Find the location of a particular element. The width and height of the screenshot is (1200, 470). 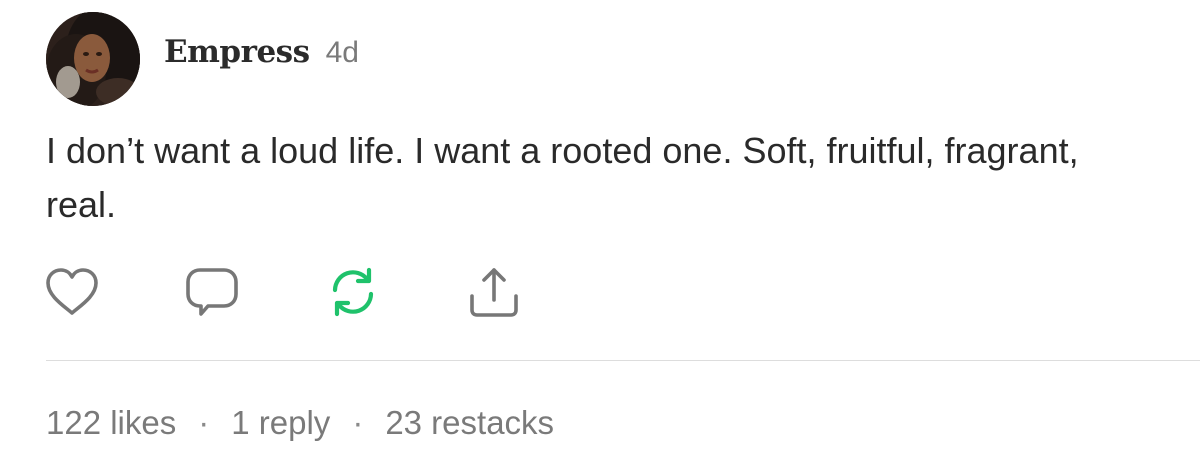

author-name: Empress is located at coordinates (237, 52).